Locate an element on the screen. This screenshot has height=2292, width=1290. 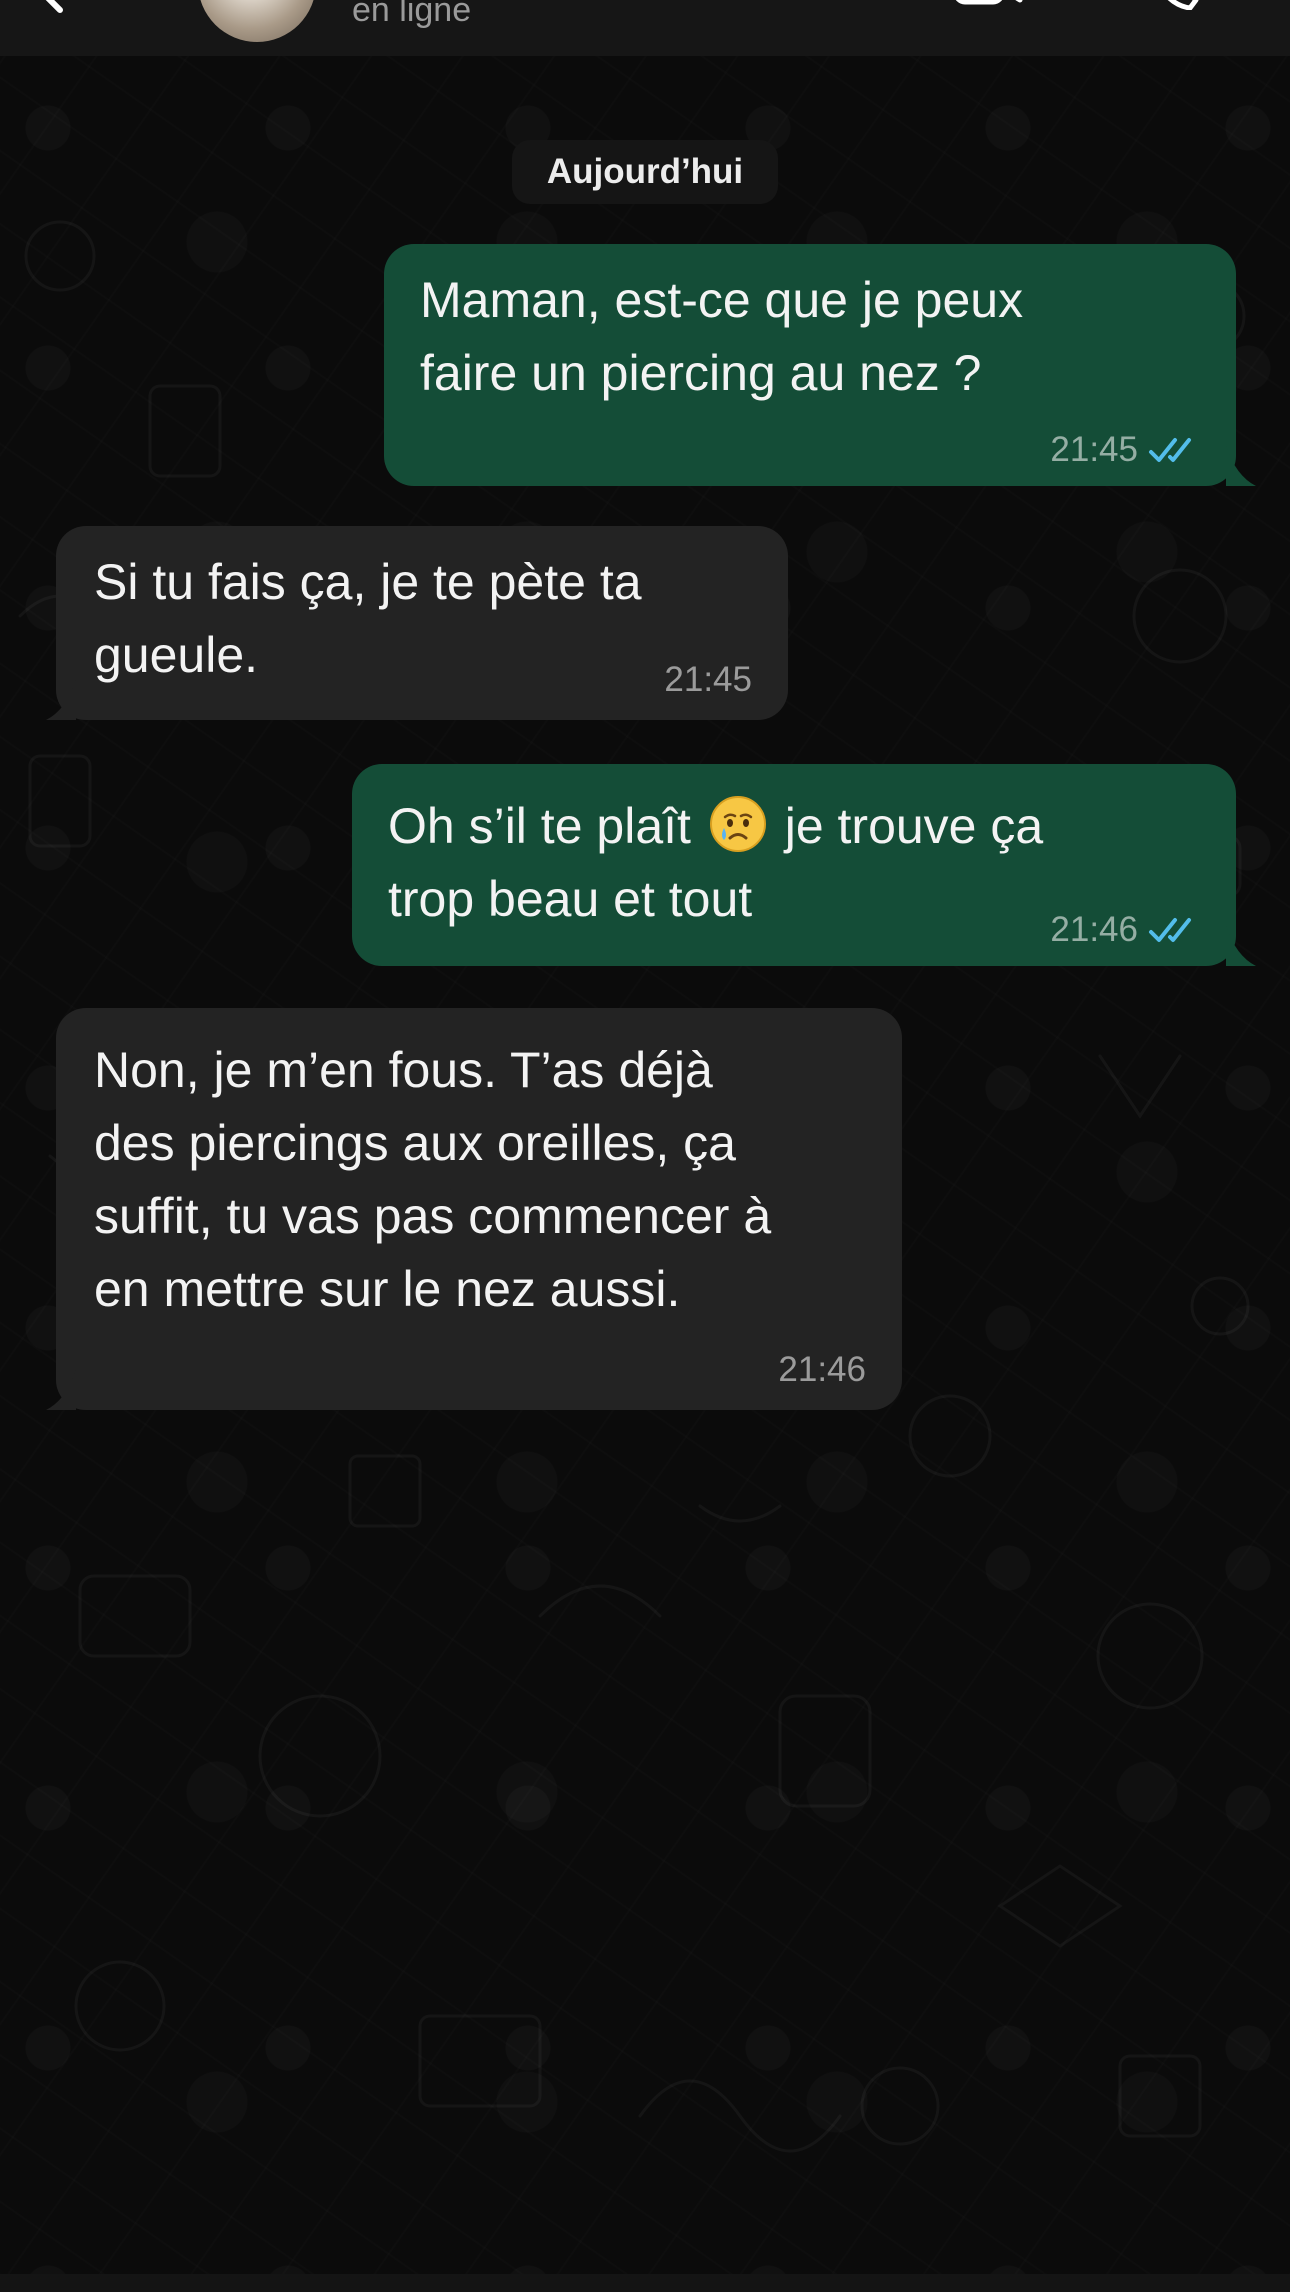
message-text: Si tu fais ça, je te pète ta gueule. is located at coordinates (404, 619).